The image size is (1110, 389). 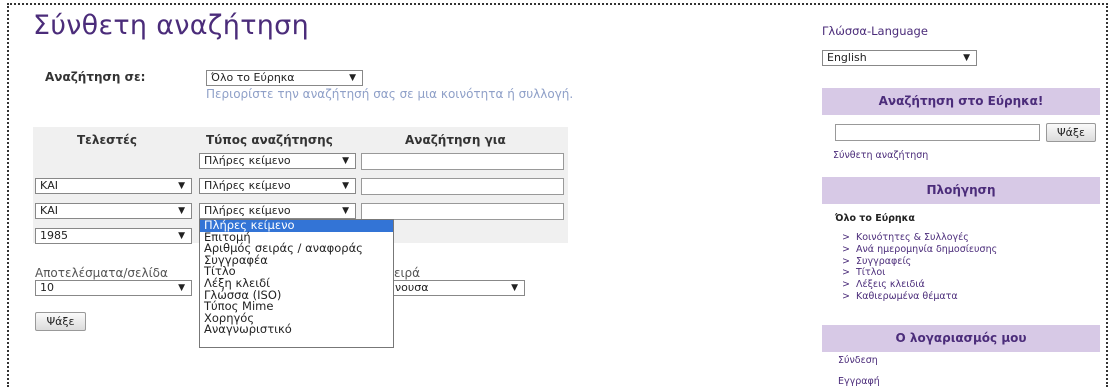 What do you see at coordinates (95, 77) in the screenshot?
I see `search-in-label: Αναζήτηση σε:` at bounding box center [95, 77].